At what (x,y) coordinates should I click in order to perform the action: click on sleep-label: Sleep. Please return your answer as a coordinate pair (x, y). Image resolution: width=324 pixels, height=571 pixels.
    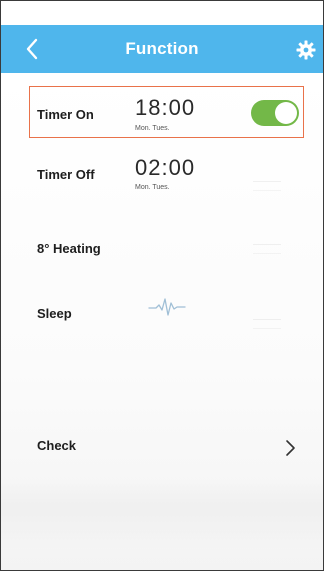
    Looking at the image, I should click on (54, 313).